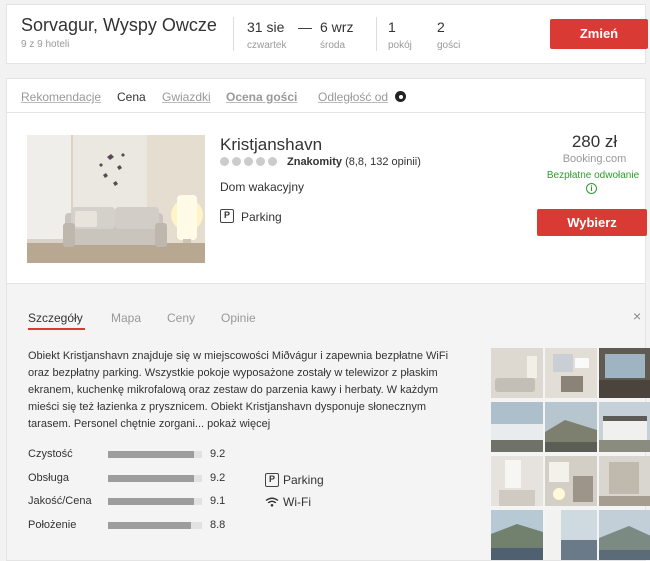 Image resolution: width=650 pixels, height=561 pixels. I want to click on score-label: Położenie, so click(52, 525).